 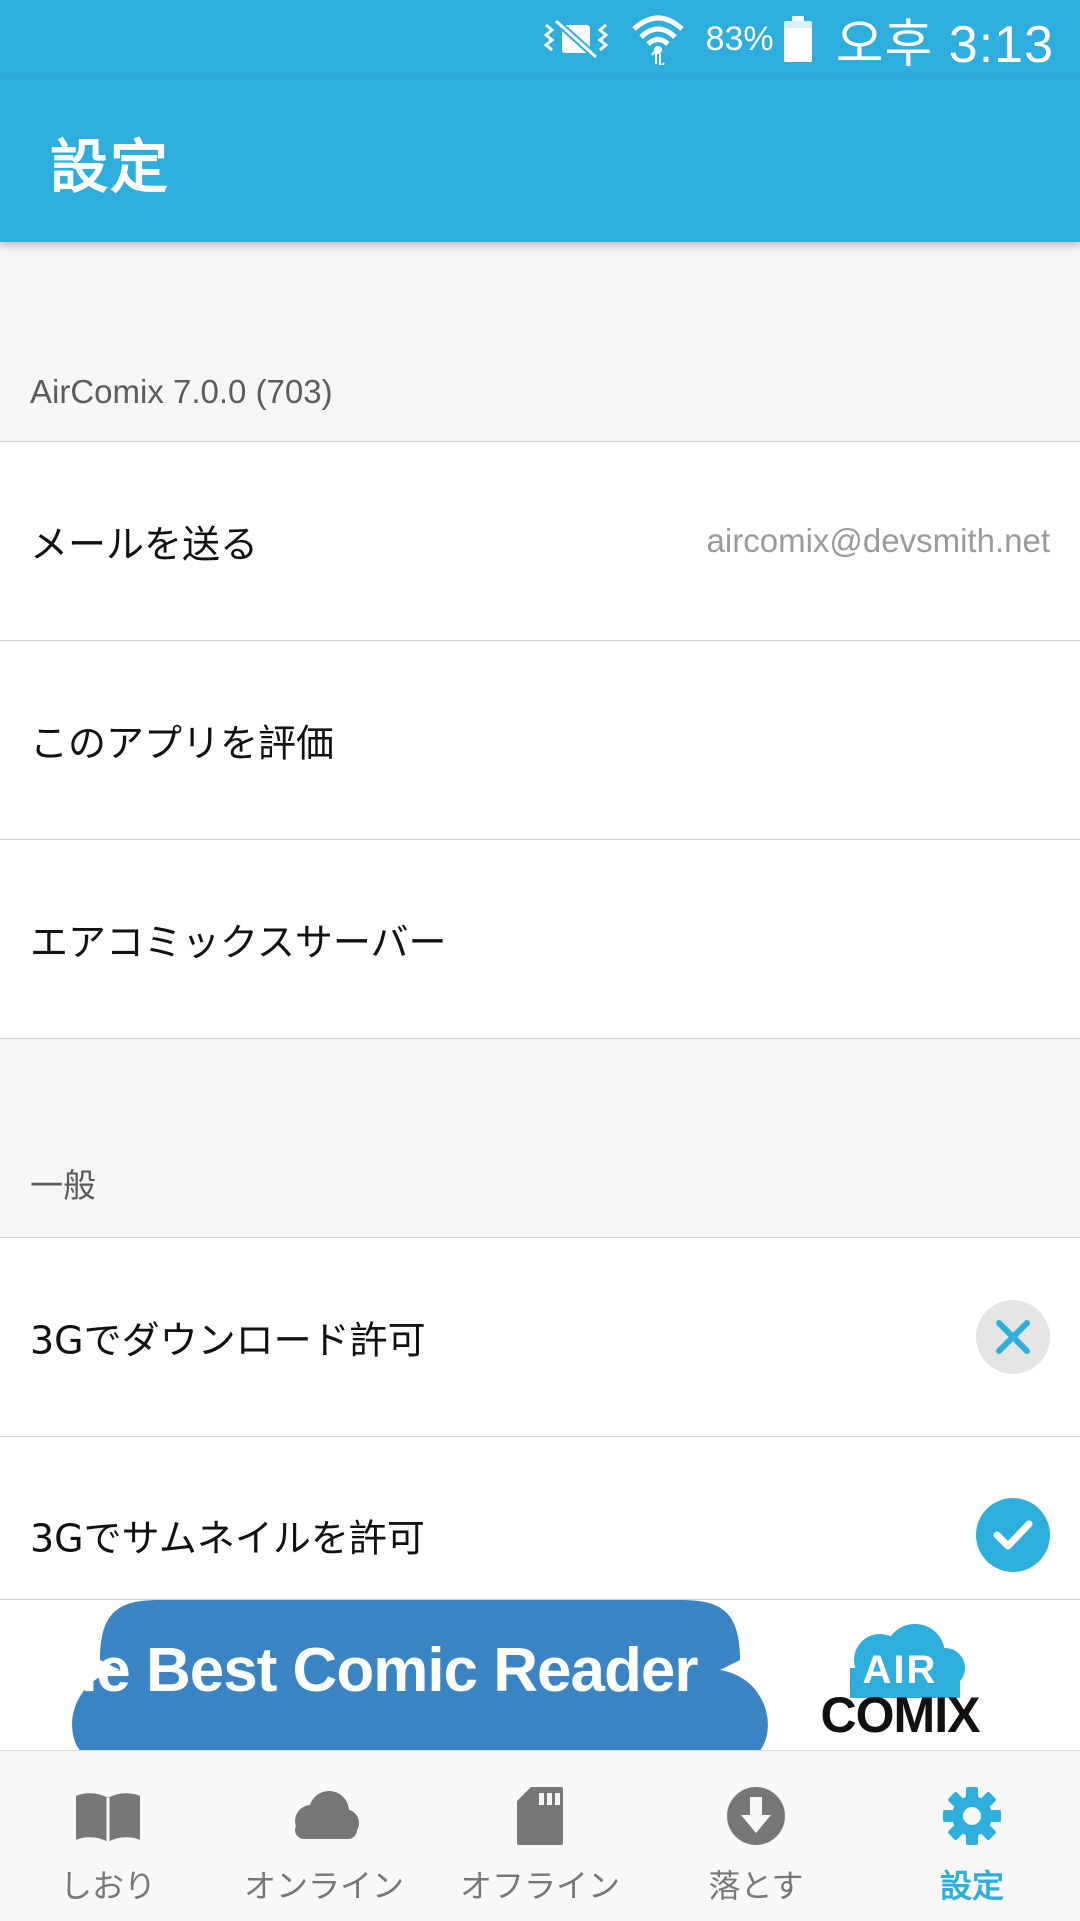 I want to click on allow-3g-thumbnail-toggle, so click(x=1013, y=1535).